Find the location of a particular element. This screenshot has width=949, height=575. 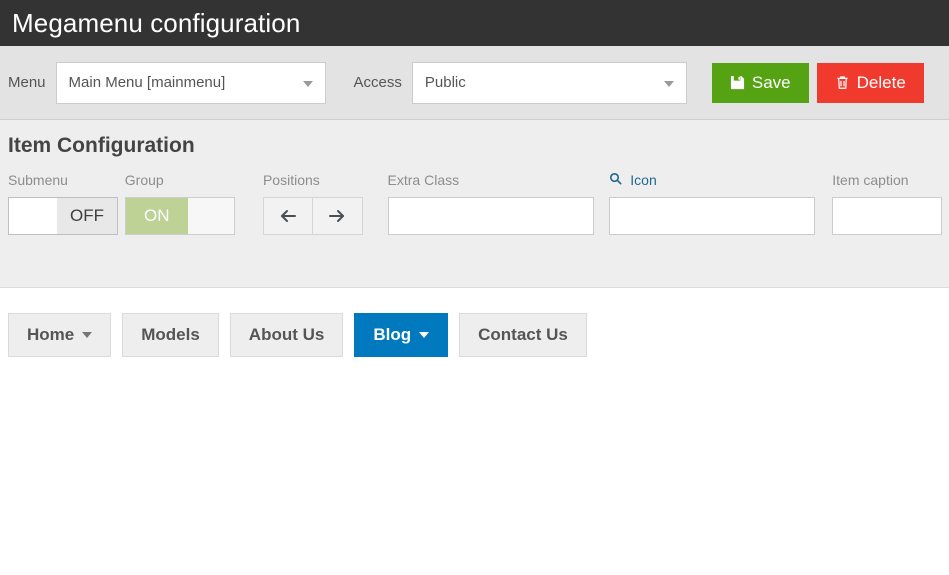

submenu-toggle: OFF is located at coordinates (63, 216).